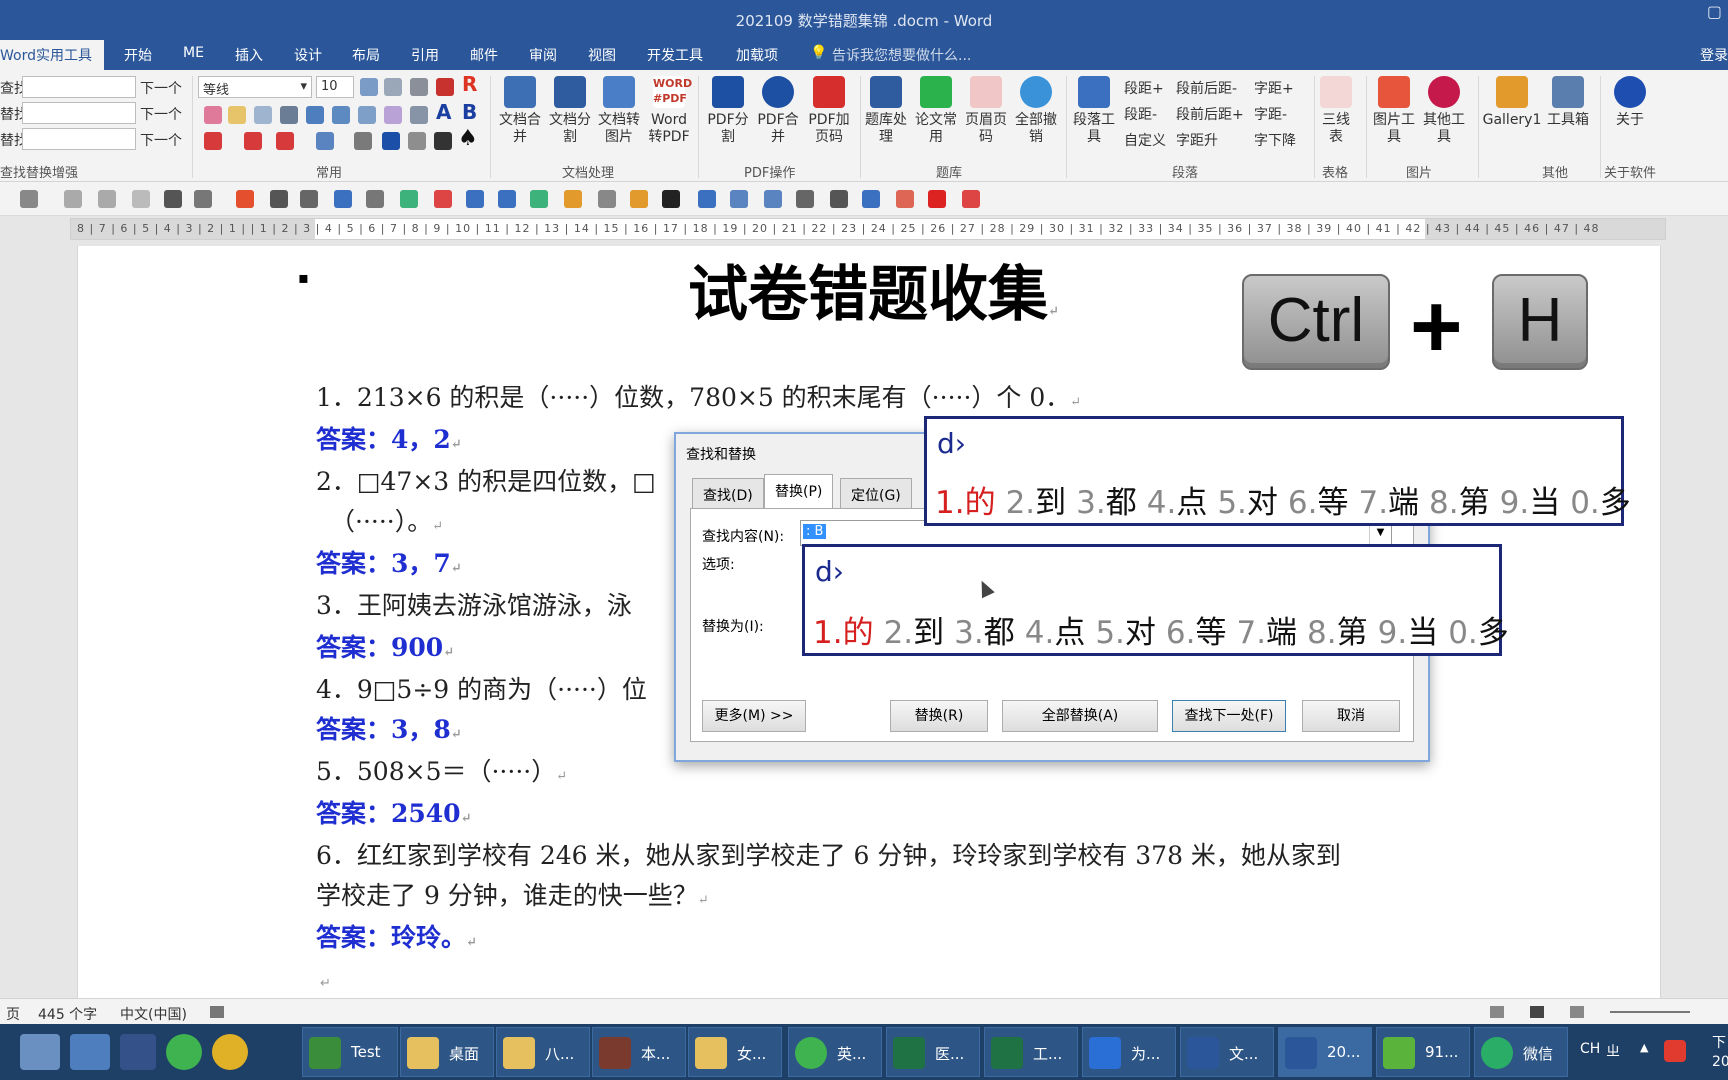  Describe the element at coordinates (1497, 1012) in the screenshot. I see `read-mode-icon` at that location.